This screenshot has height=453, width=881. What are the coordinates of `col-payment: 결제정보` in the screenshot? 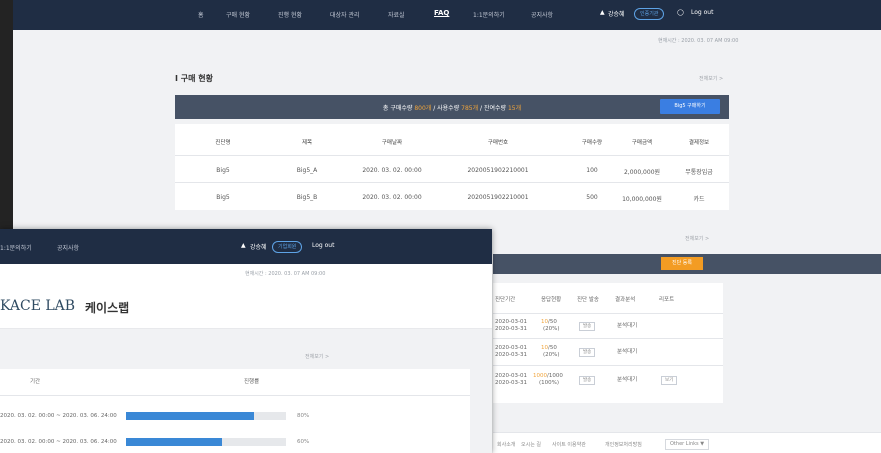 It's located at (699, 143).